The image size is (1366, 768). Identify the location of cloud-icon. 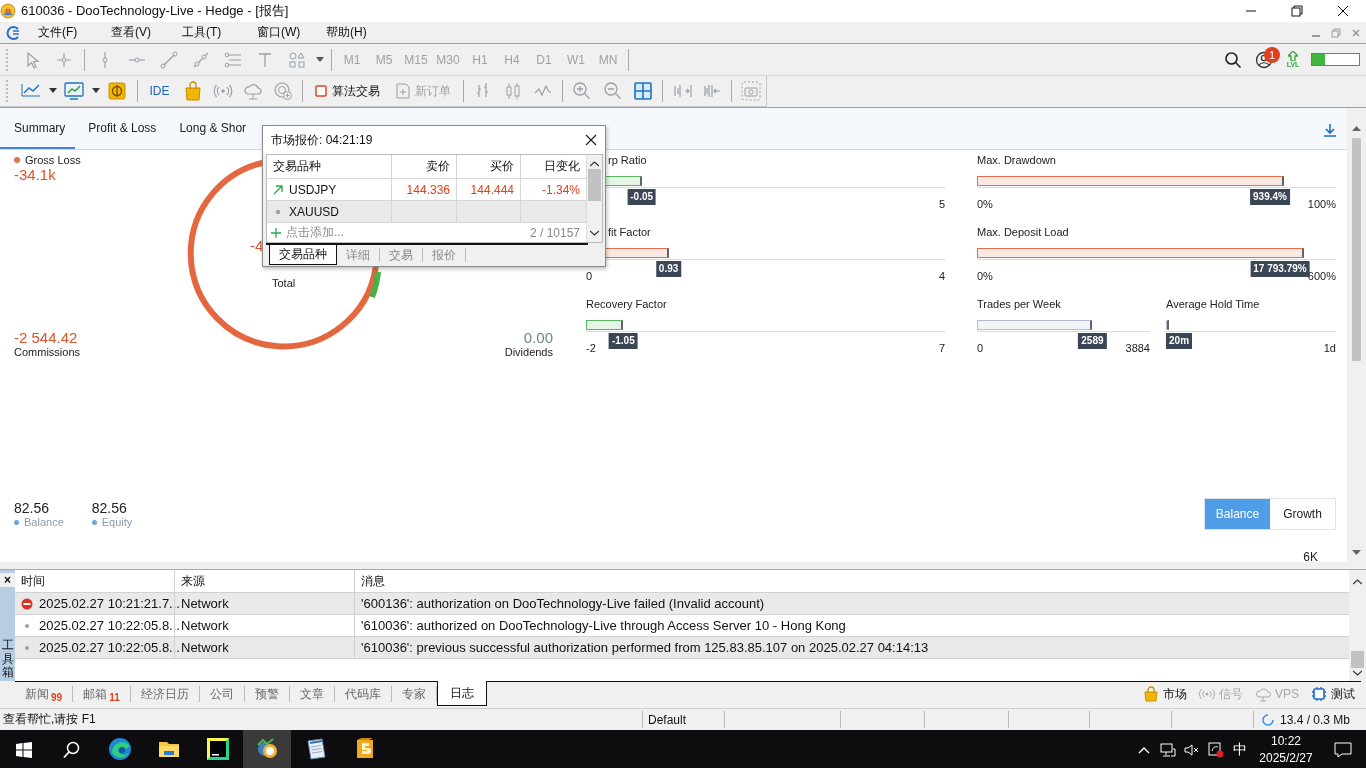
(252, 91).